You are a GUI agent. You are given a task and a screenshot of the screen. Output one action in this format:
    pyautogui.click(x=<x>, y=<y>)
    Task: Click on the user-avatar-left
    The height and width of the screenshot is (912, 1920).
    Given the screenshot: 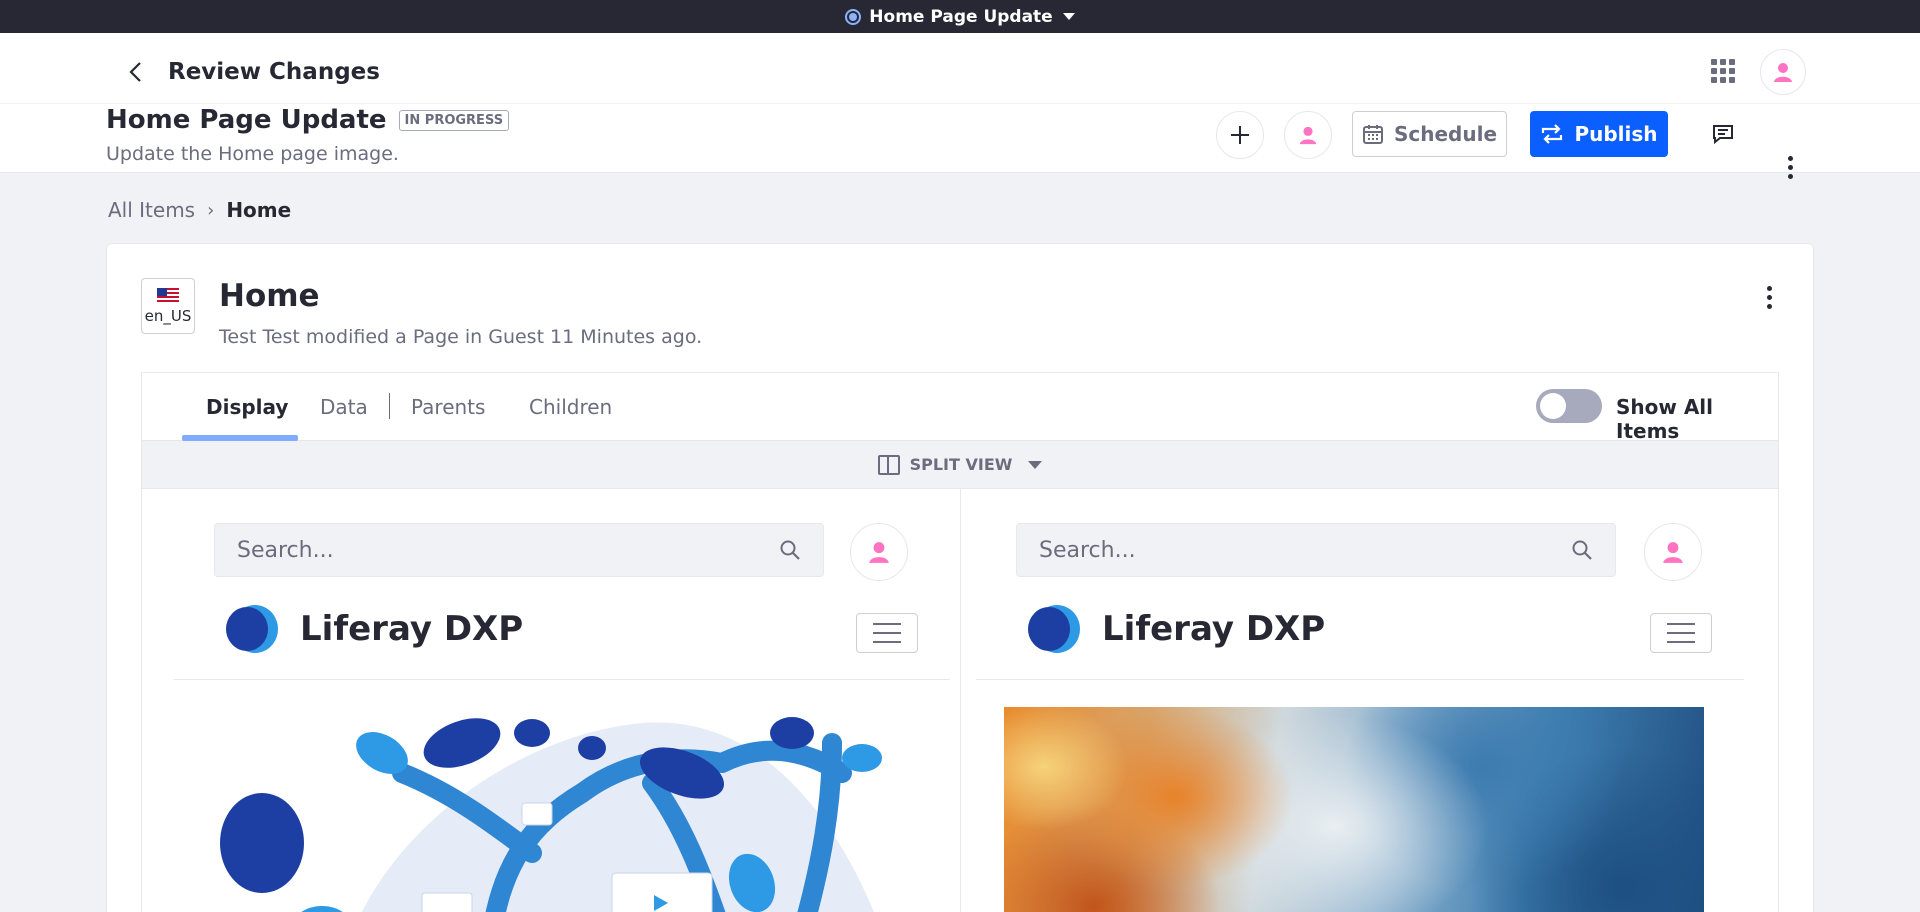 What is the action you would take?
    pyautogui.click(x=879, y=552)
    